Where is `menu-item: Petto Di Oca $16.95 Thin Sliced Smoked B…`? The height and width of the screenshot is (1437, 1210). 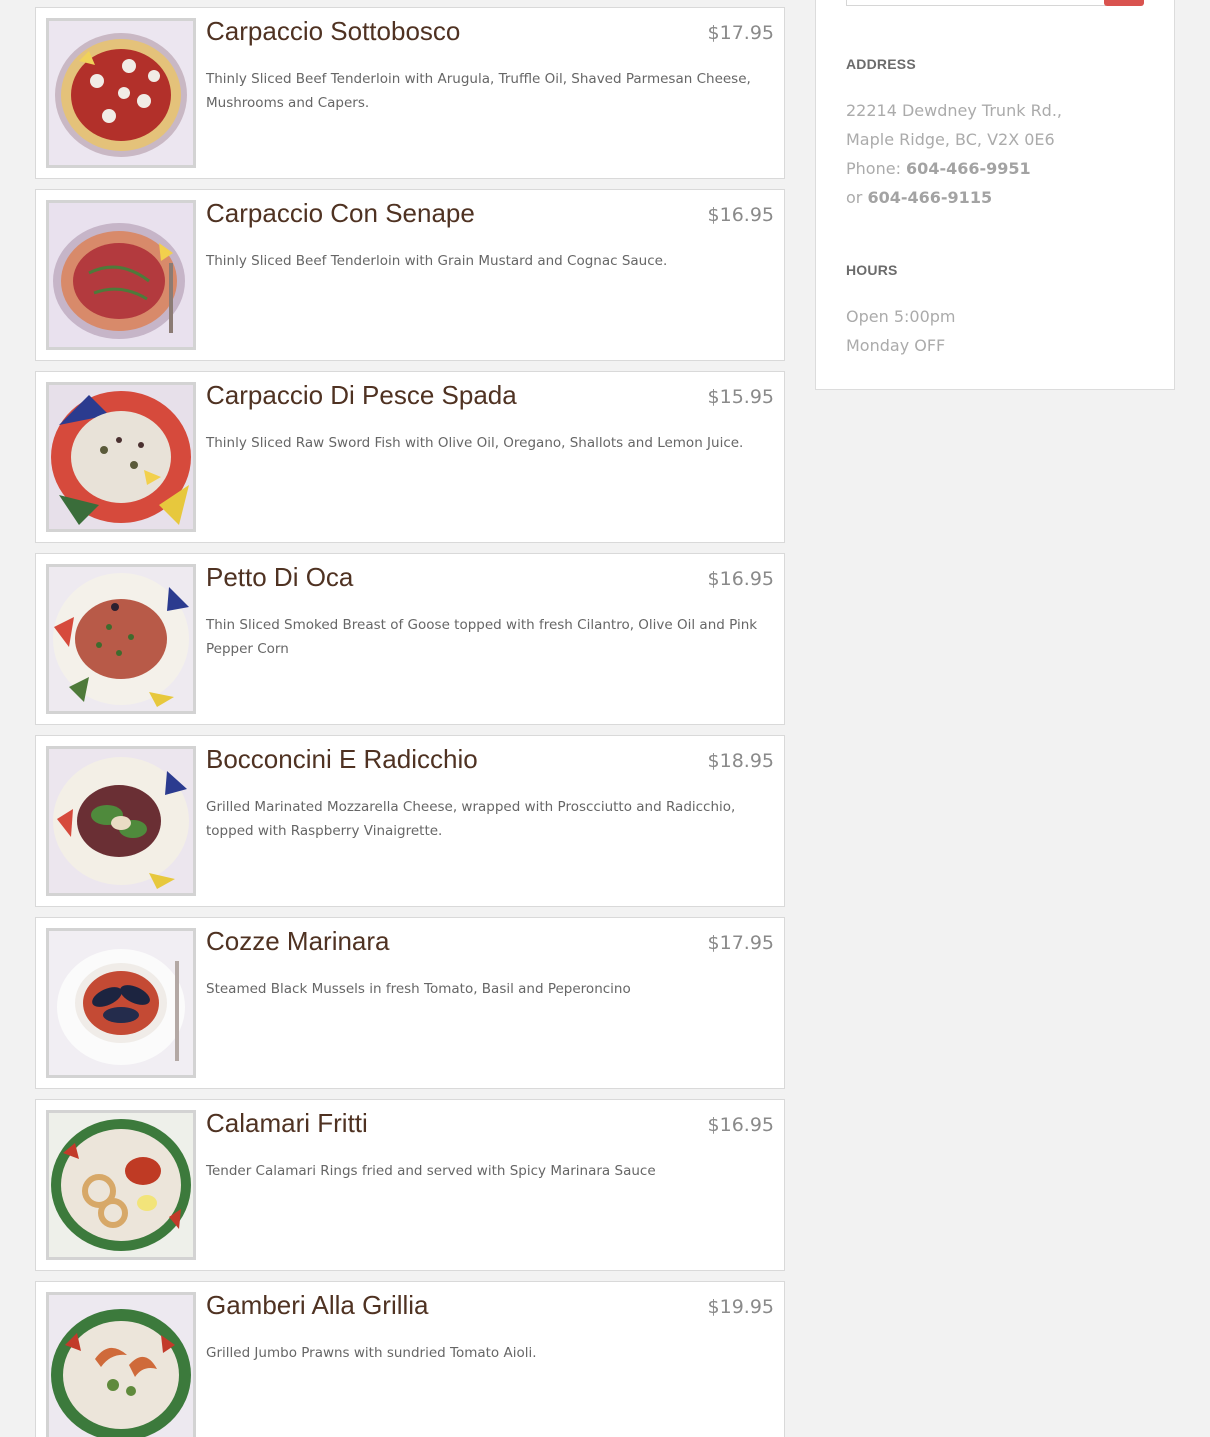 menu-item: Petto Di Oca $16.95 Thin Sliced Smoked B… is located at coordinates (410, 639).